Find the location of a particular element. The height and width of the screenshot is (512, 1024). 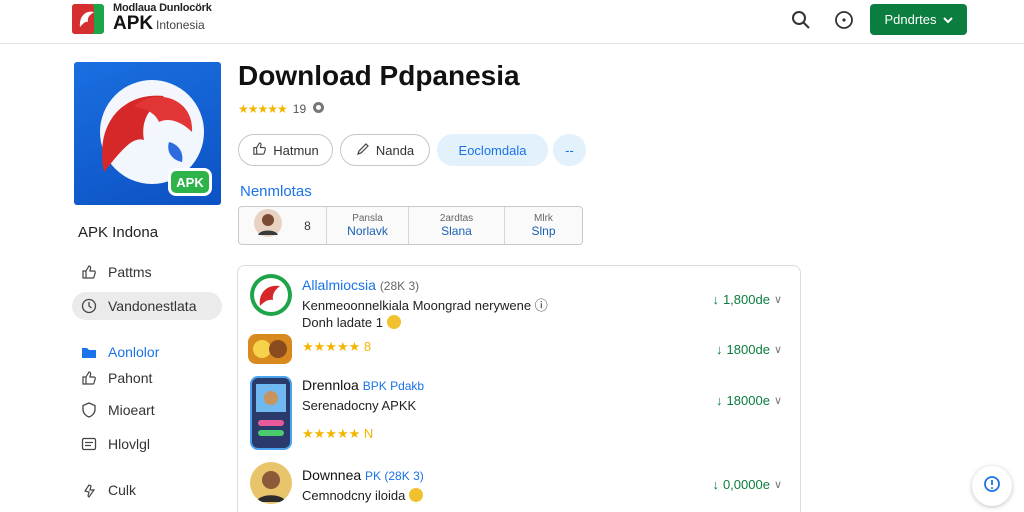

pencil-icon is located at coordinates (363, 150).